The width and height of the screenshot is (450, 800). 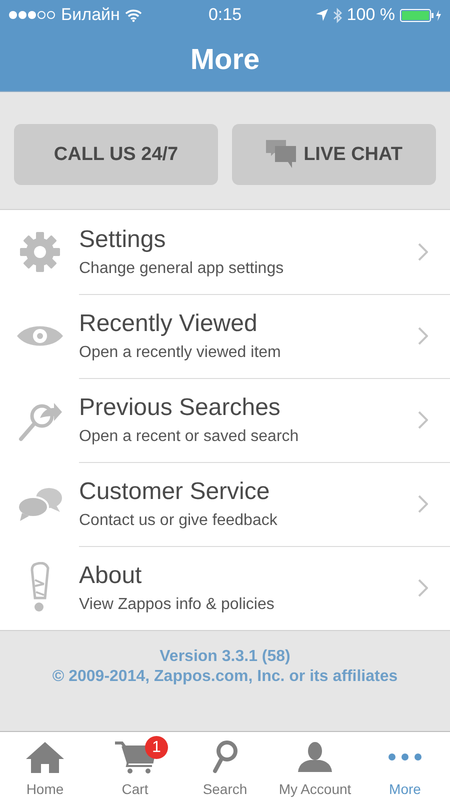 What do you see at coordinates (334, 154) in the screenshot?
I see `live-chat-button: LIVE CHAT` at bounding box center [334, 154].